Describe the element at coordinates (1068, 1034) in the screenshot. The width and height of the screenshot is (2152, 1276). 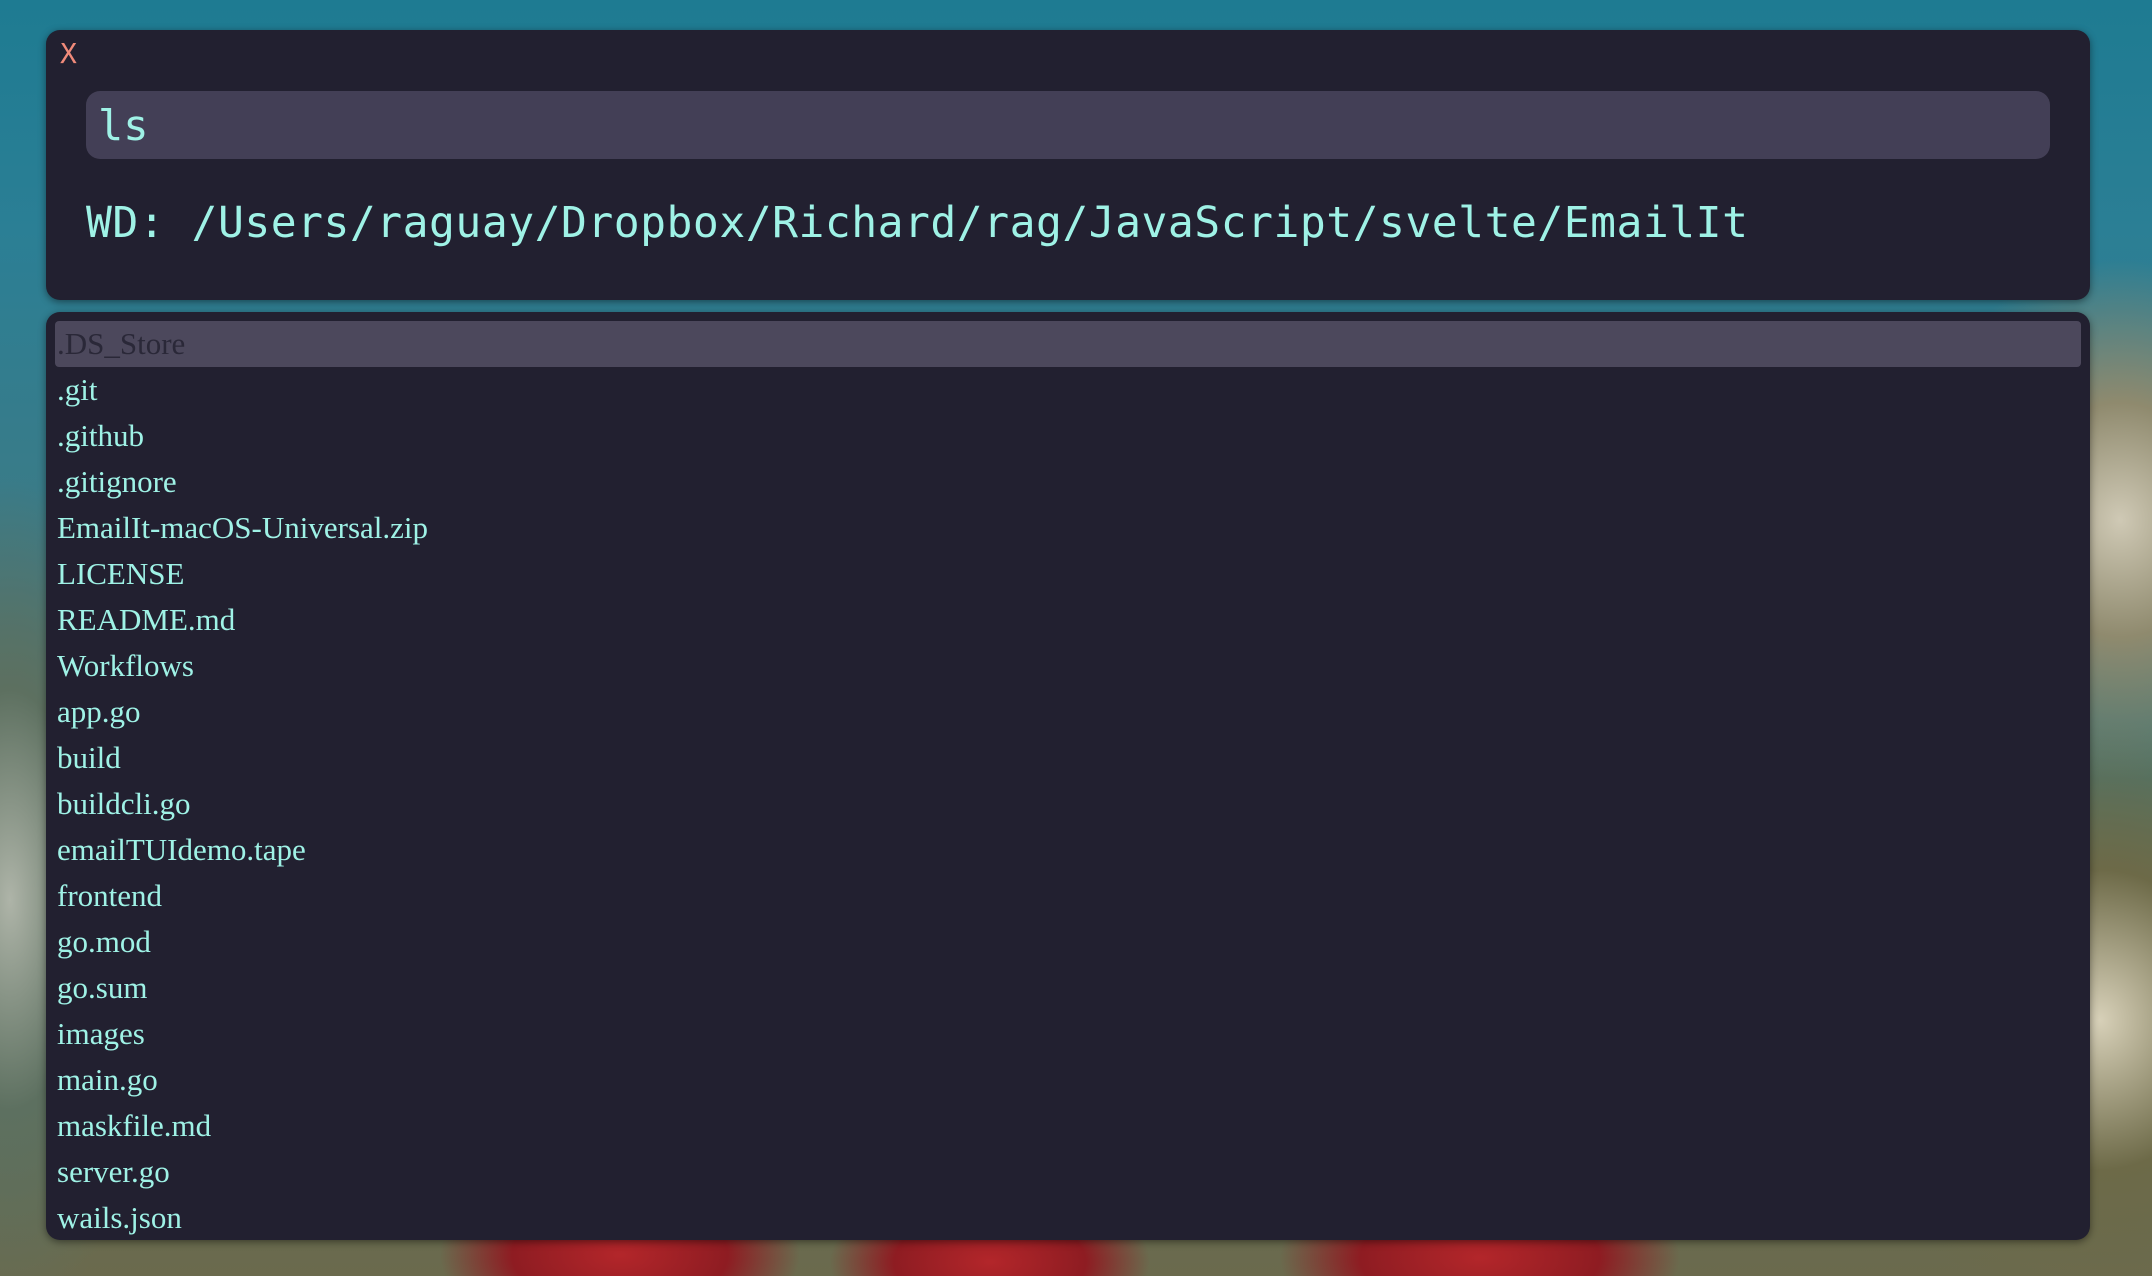
I see `file-list-item: images` at that location.